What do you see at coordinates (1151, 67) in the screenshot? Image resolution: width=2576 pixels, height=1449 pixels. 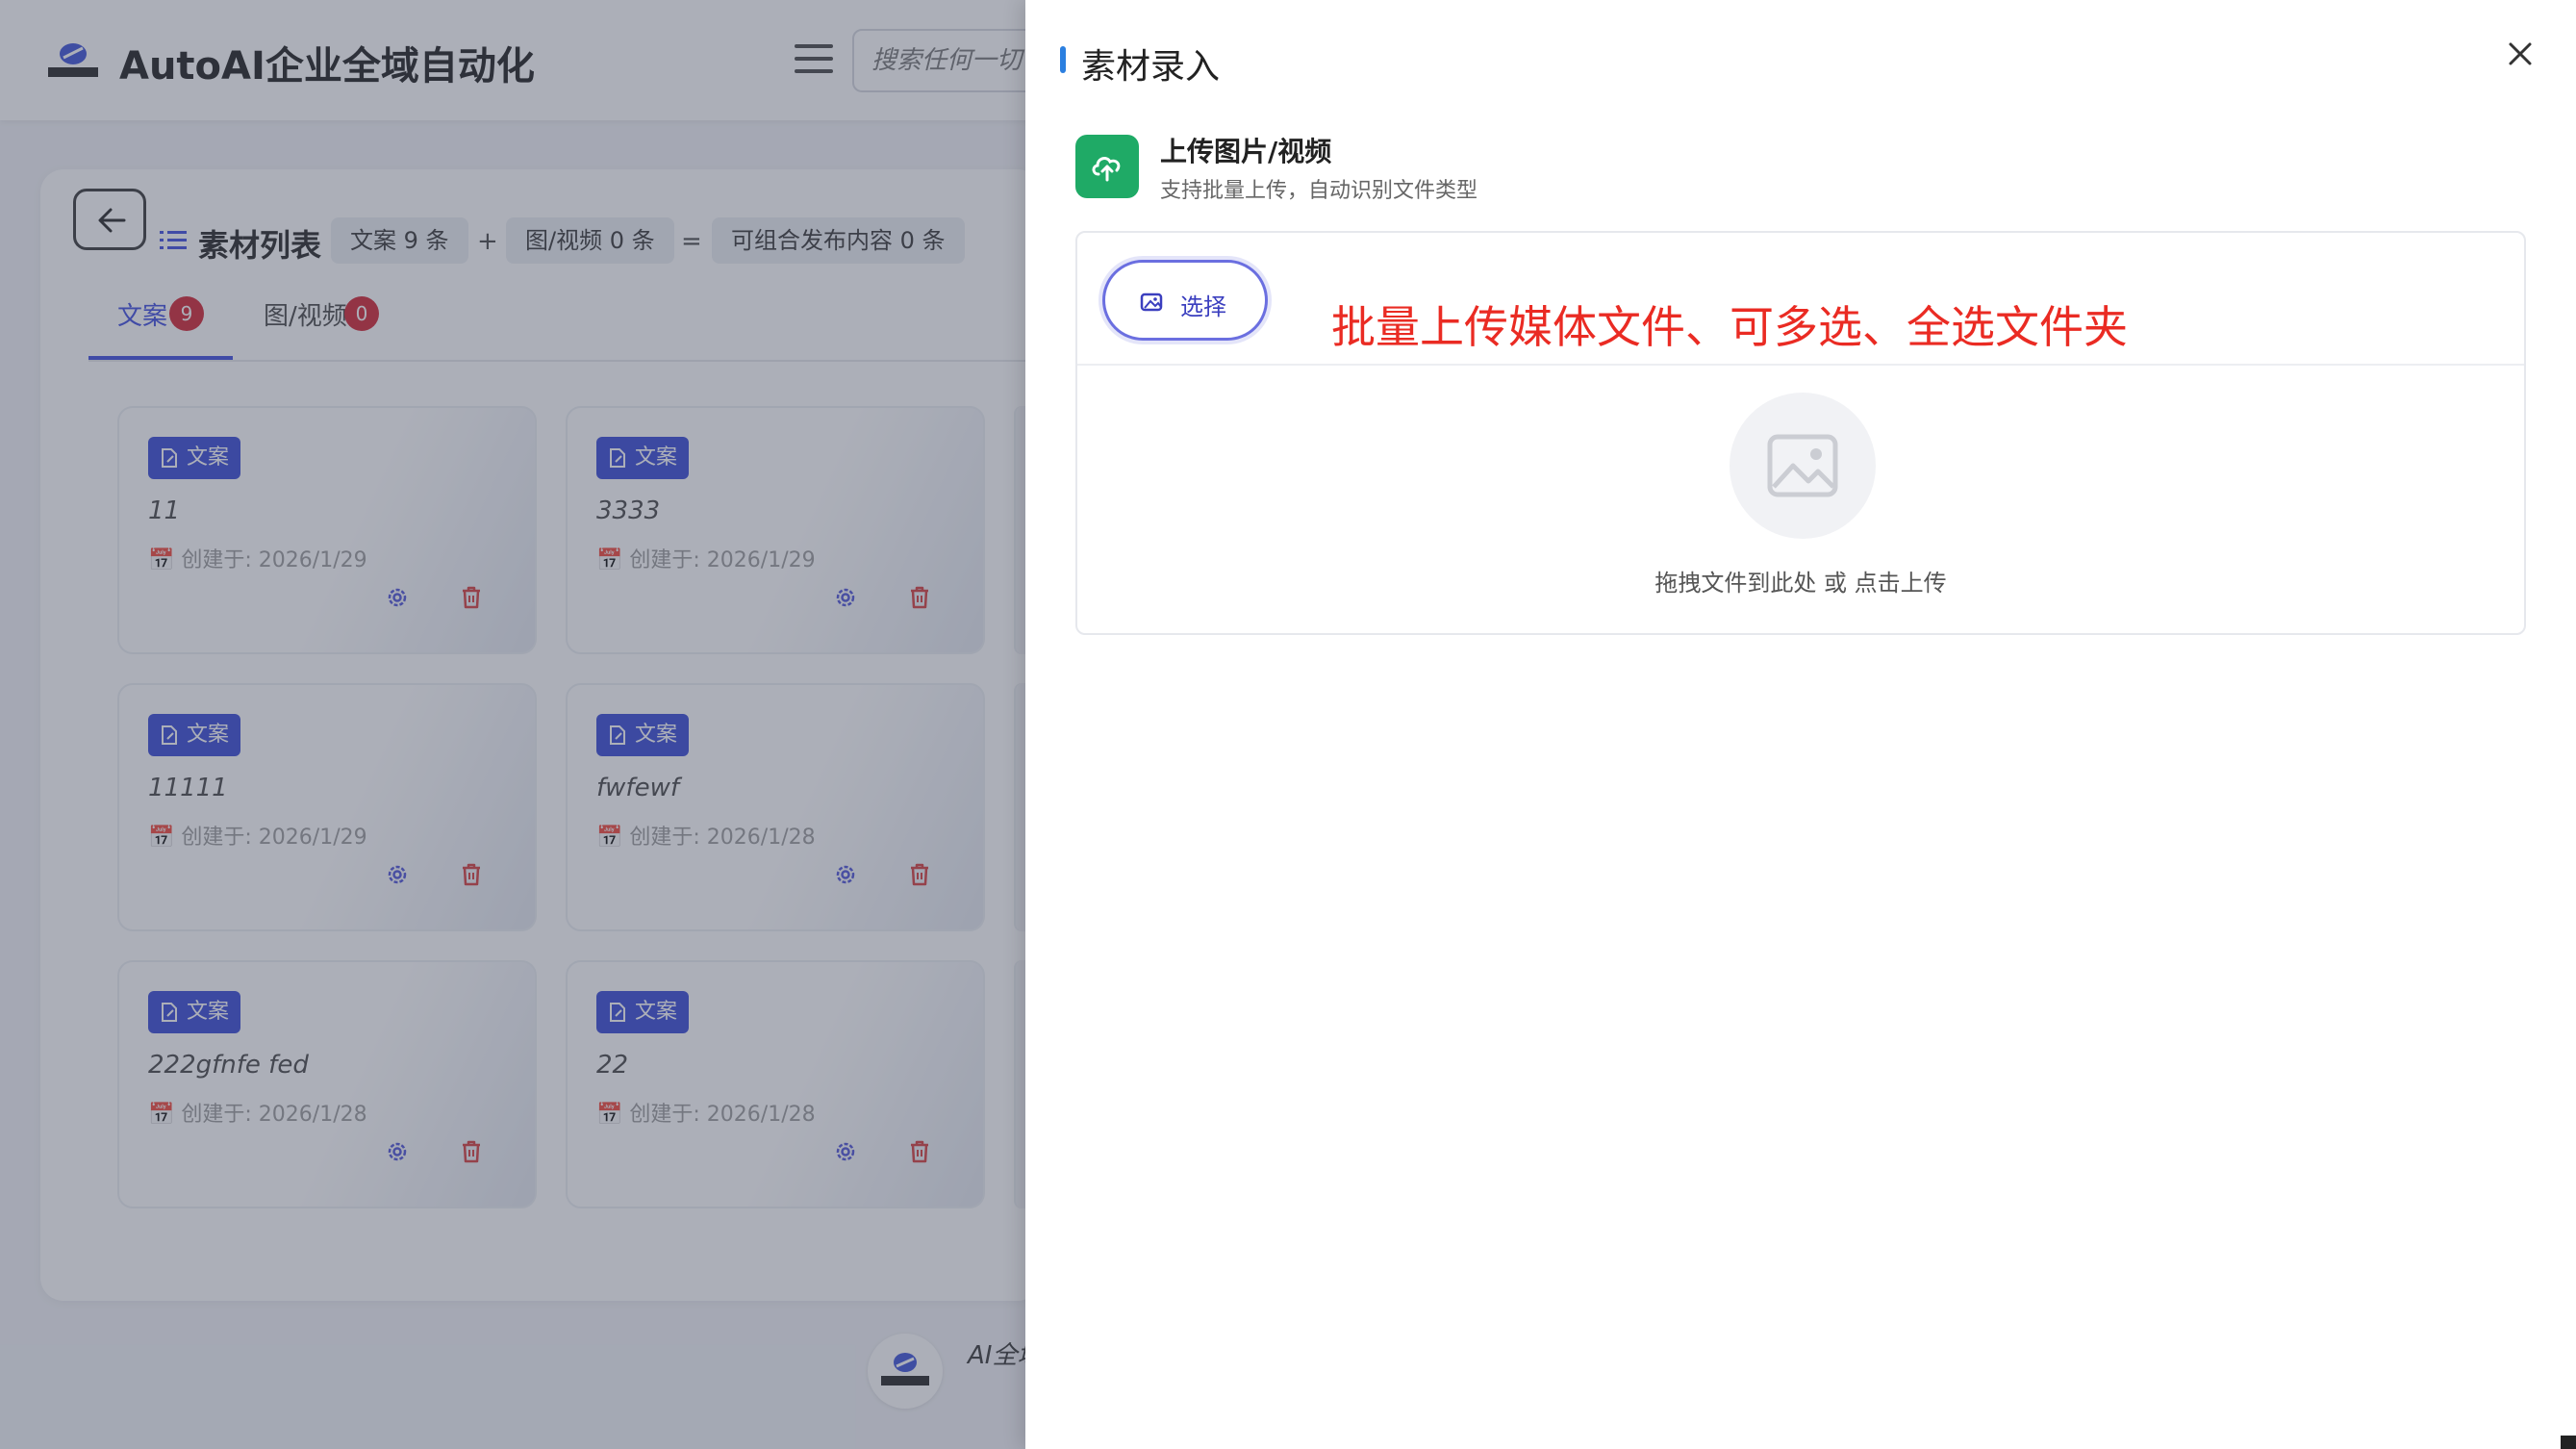 I see `drawer-title: 素材录入` at bounding box center [1151, 67].